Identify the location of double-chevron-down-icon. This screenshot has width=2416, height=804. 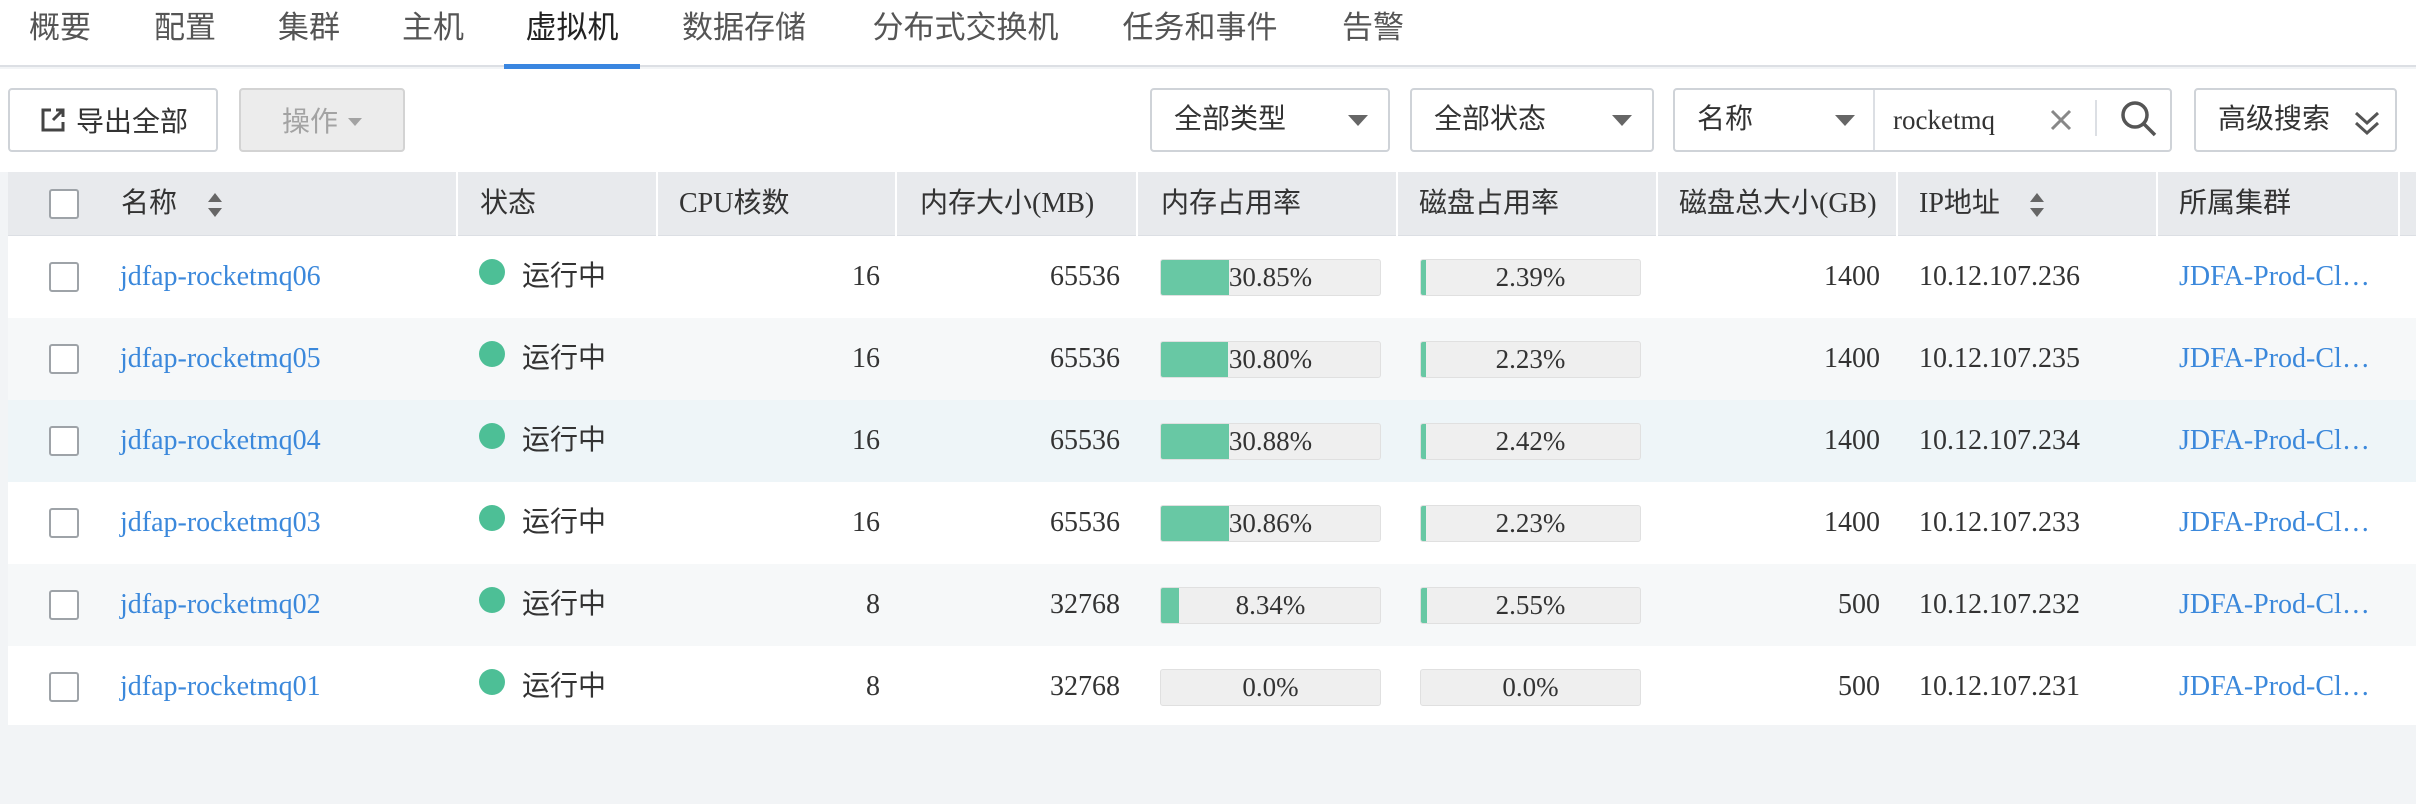
(2367, 123).